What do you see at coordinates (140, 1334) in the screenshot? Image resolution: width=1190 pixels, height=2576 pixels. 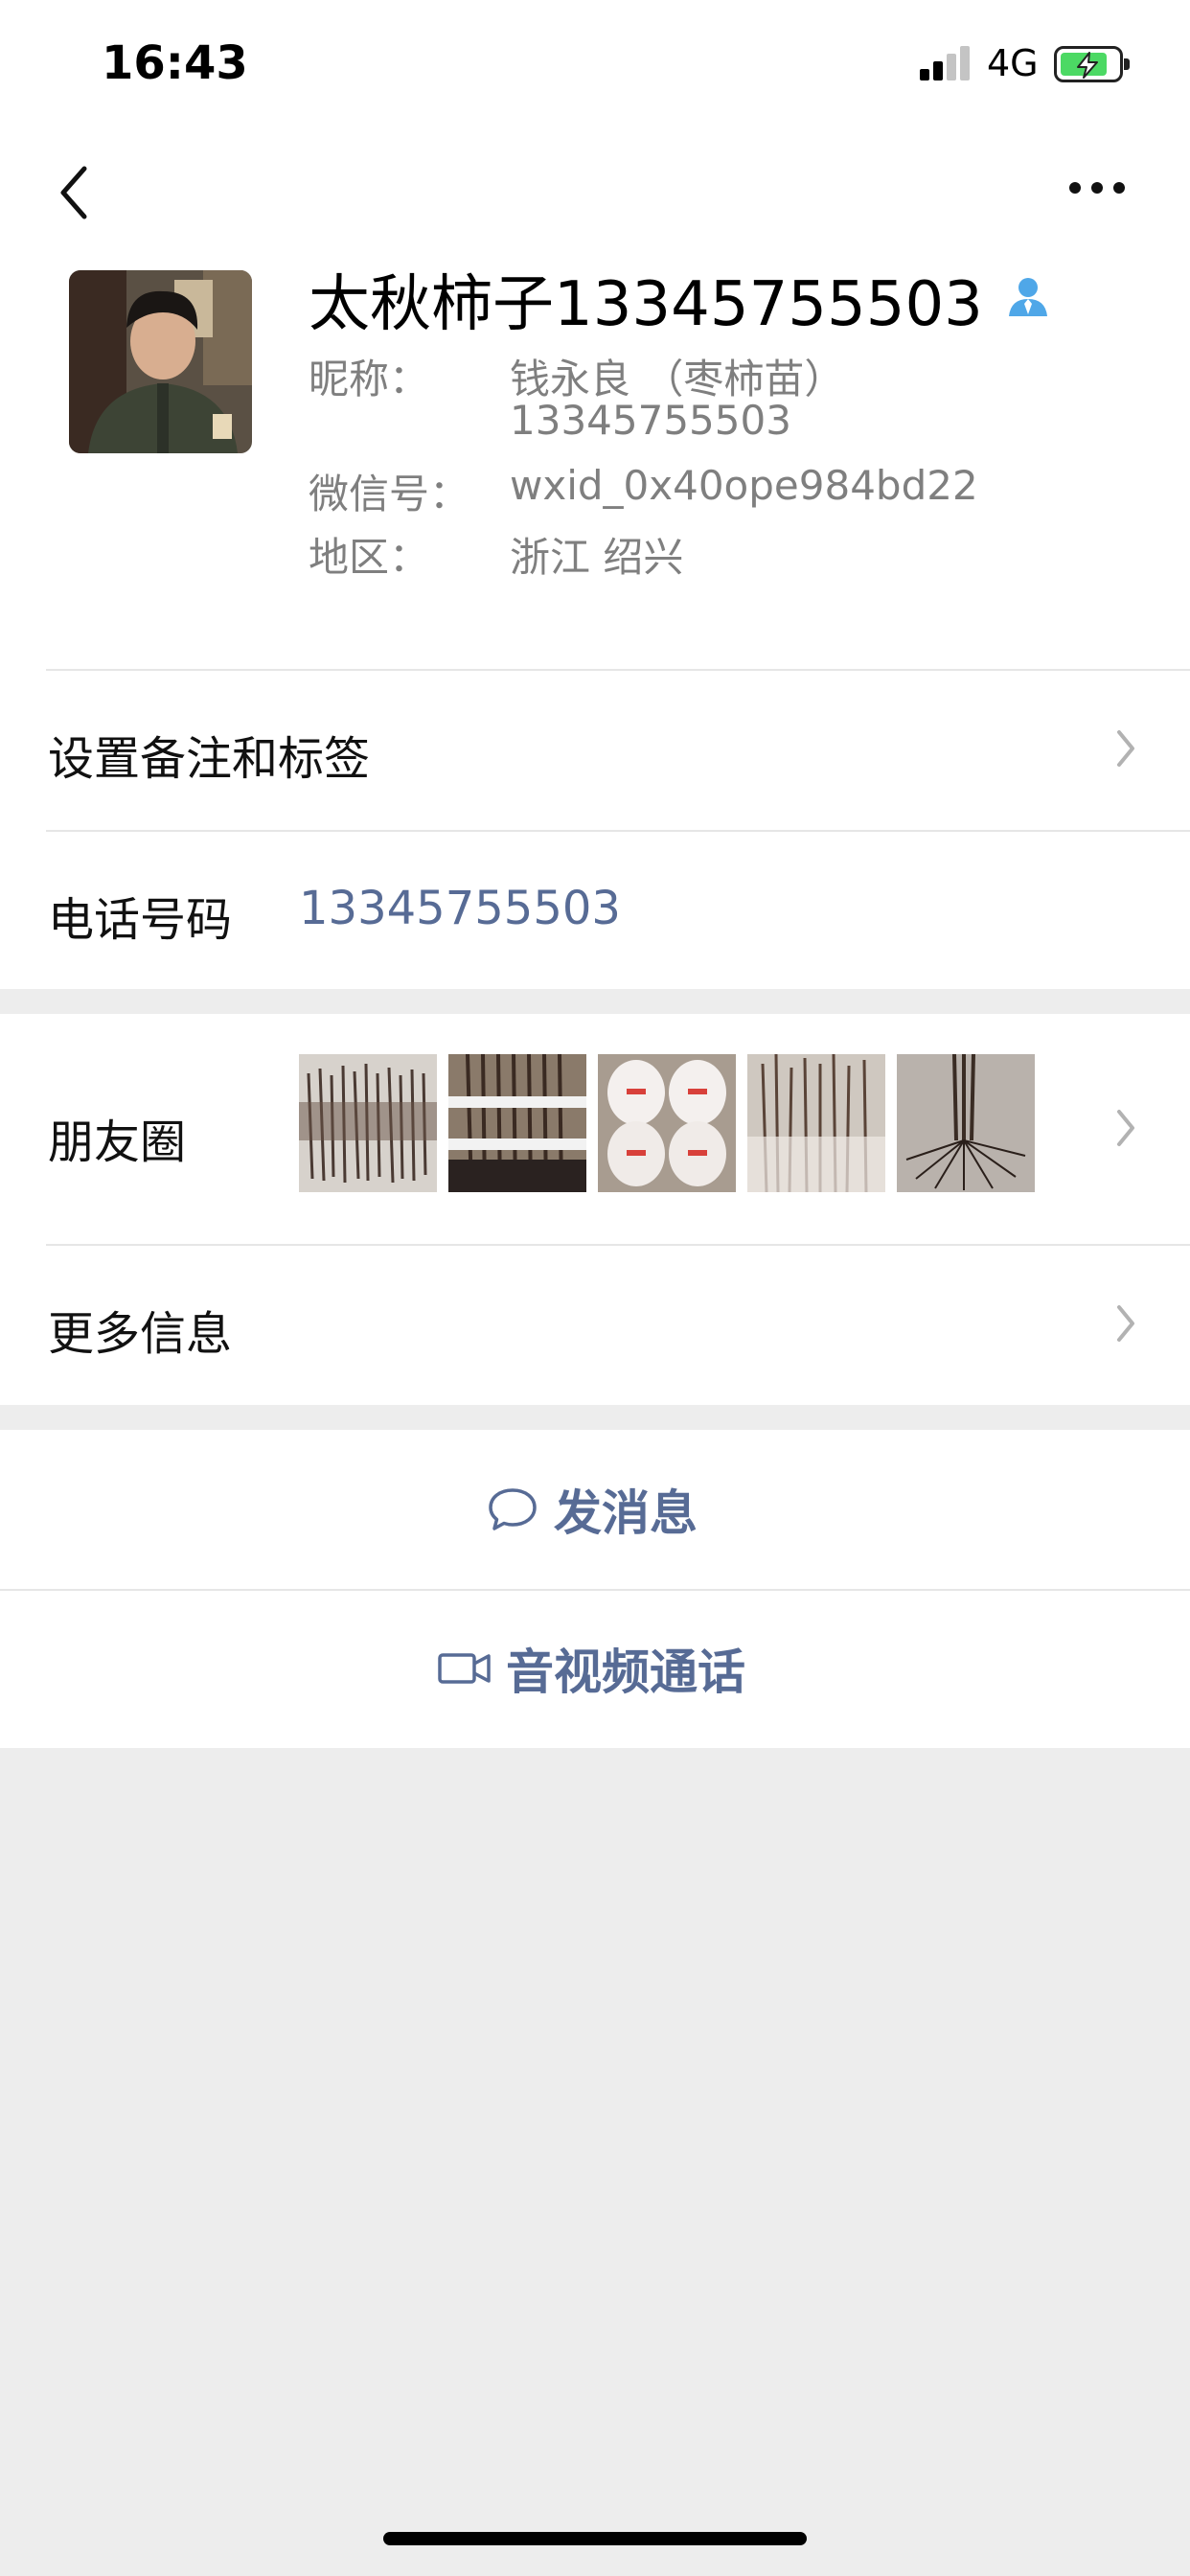 I see `more-info-label: 更多信息` at bounding box center [140, 1334].